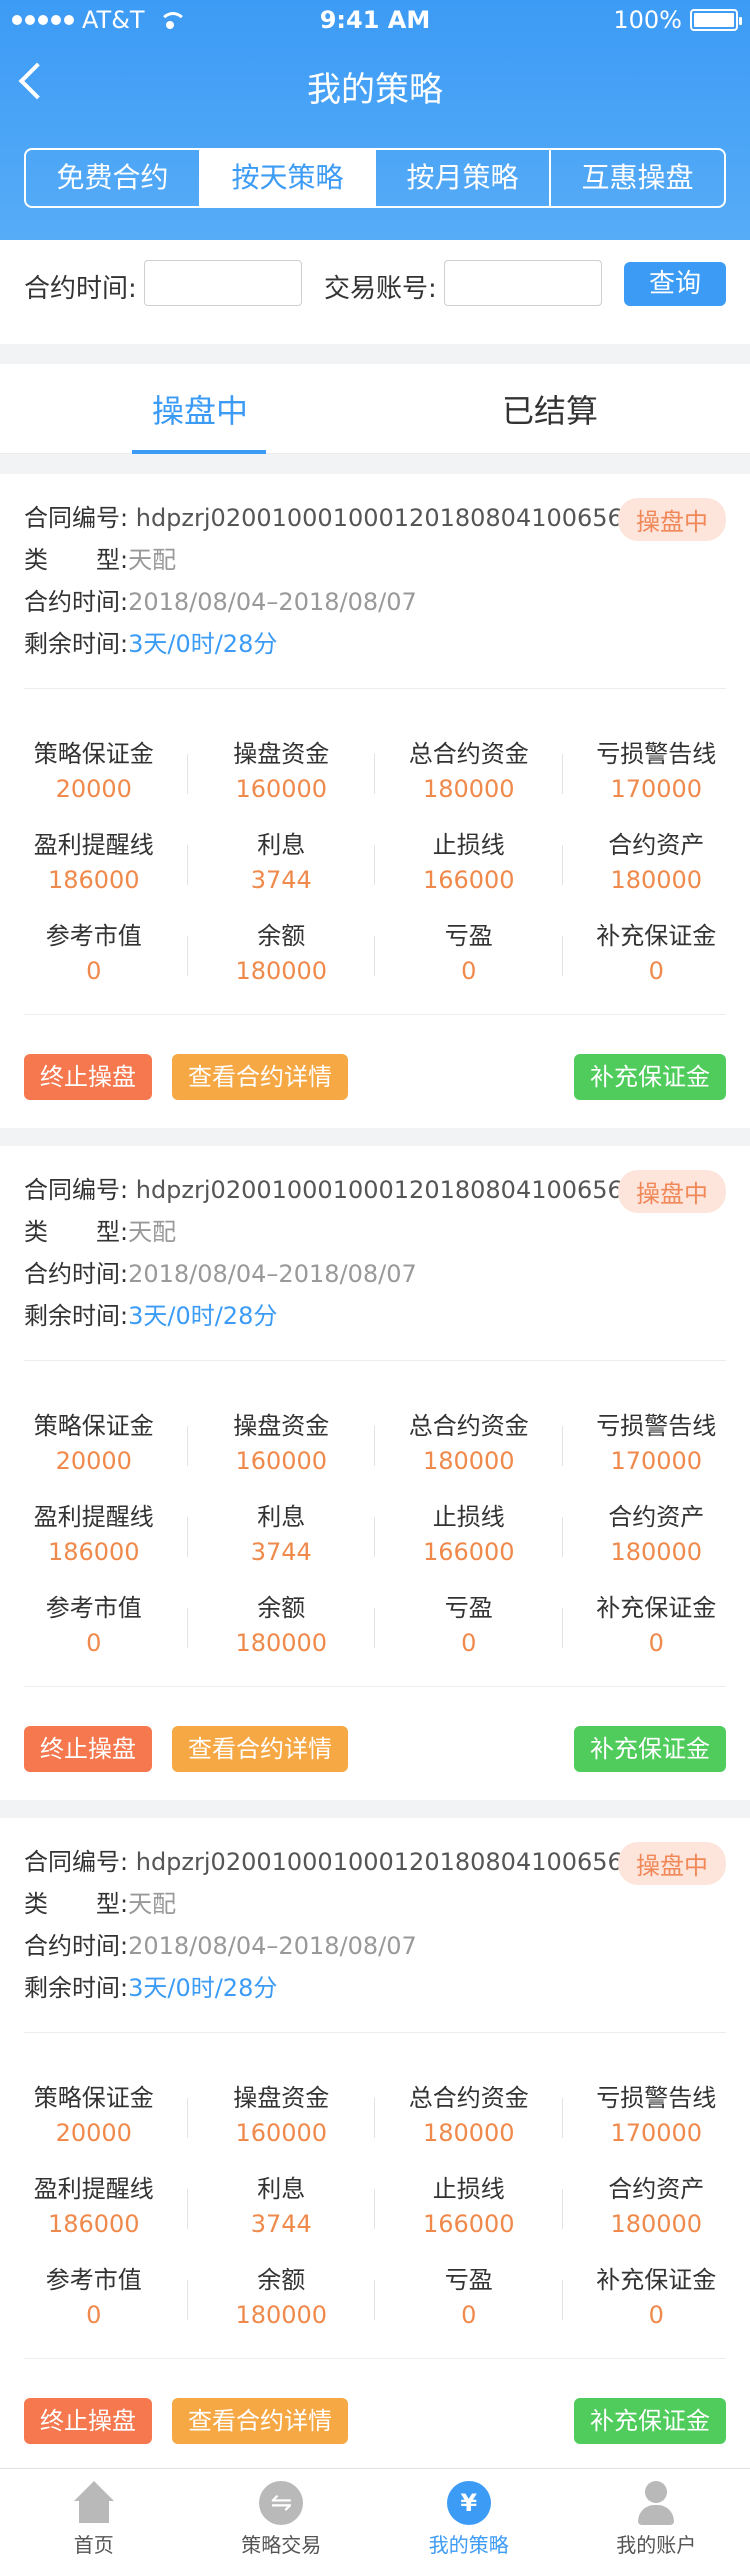 The width and height of the screenshot is (750, 2568). What do you see at coordinates (76, 1862) in the screenshot?
I see `contract-no-label: 合同编号:` at bounding box center [76, 1862].